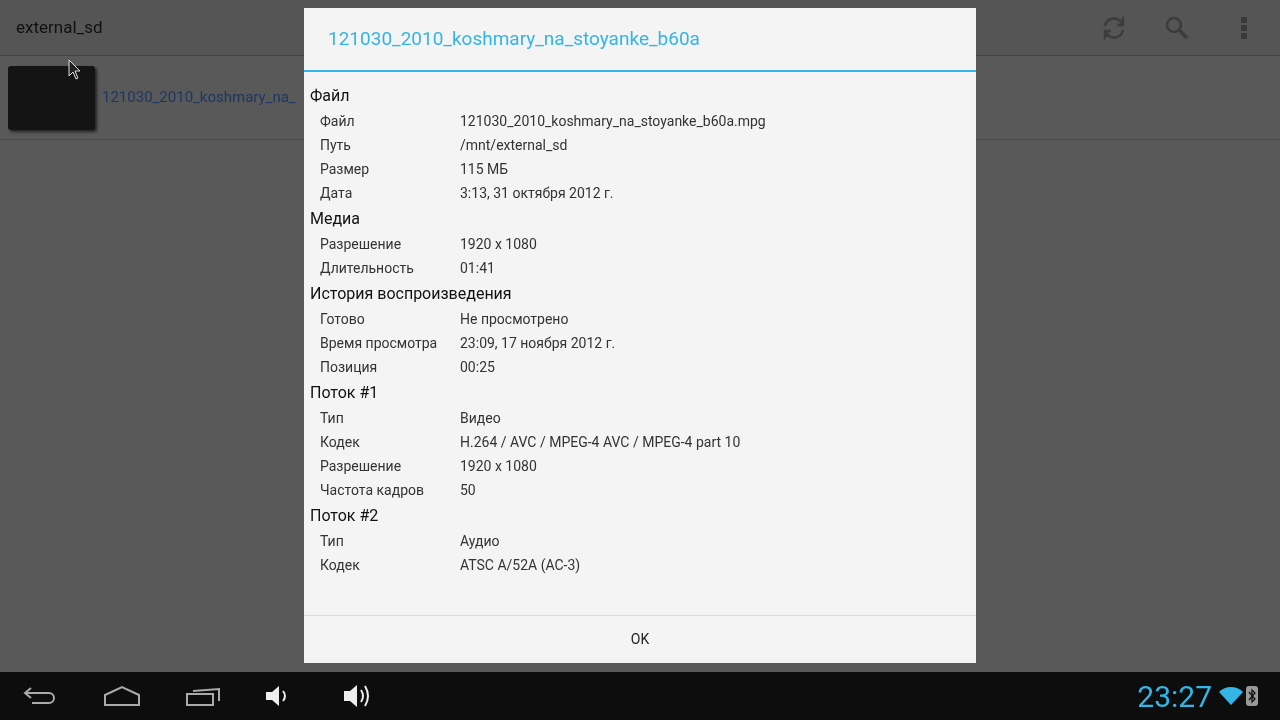  I want to click on property-value: 115 МБ, so click(484, 169).